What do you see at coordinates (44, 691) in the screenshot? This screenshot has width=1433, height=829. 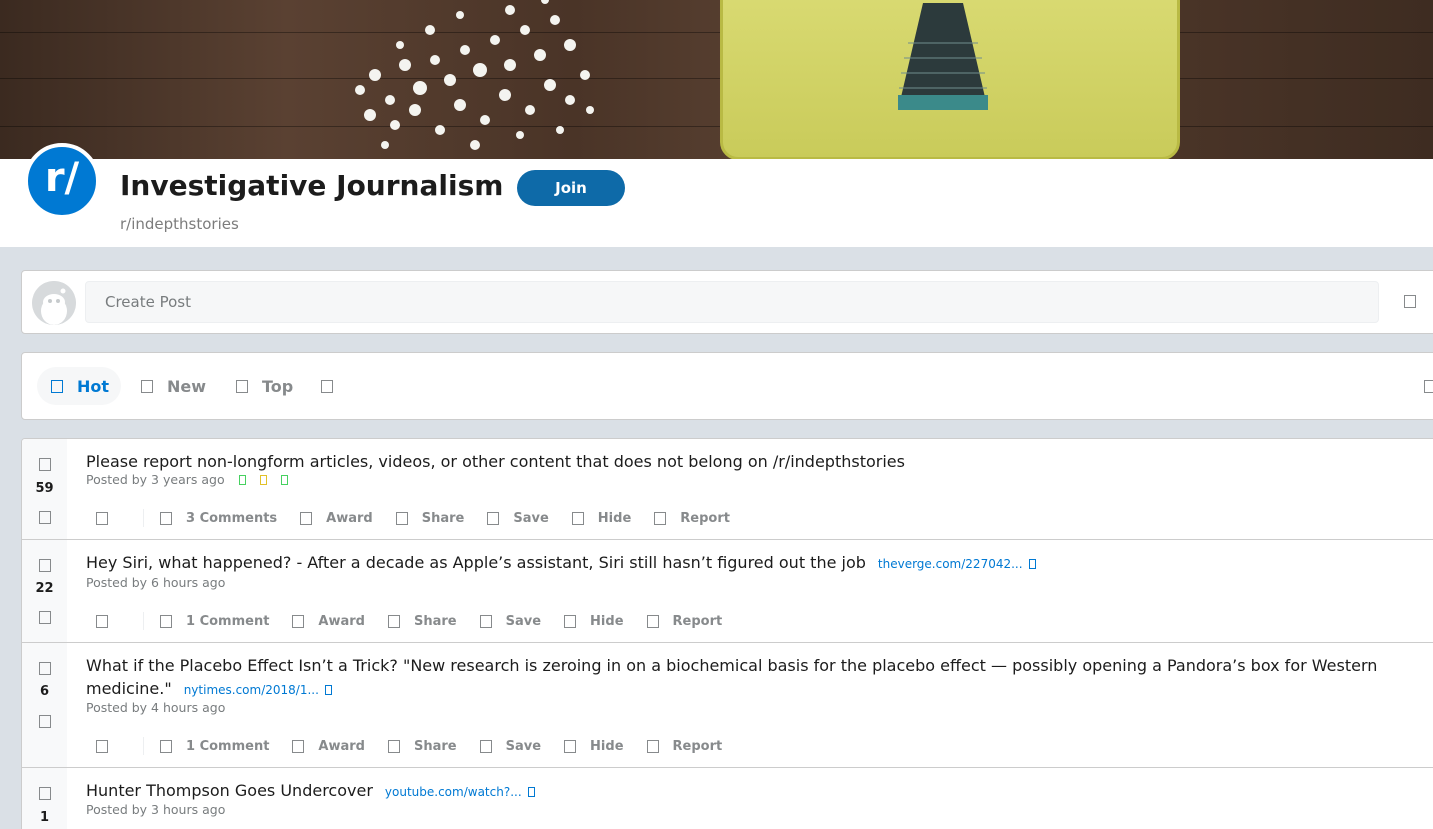 I see `post-score: 6` at bounding box center [44, 691].